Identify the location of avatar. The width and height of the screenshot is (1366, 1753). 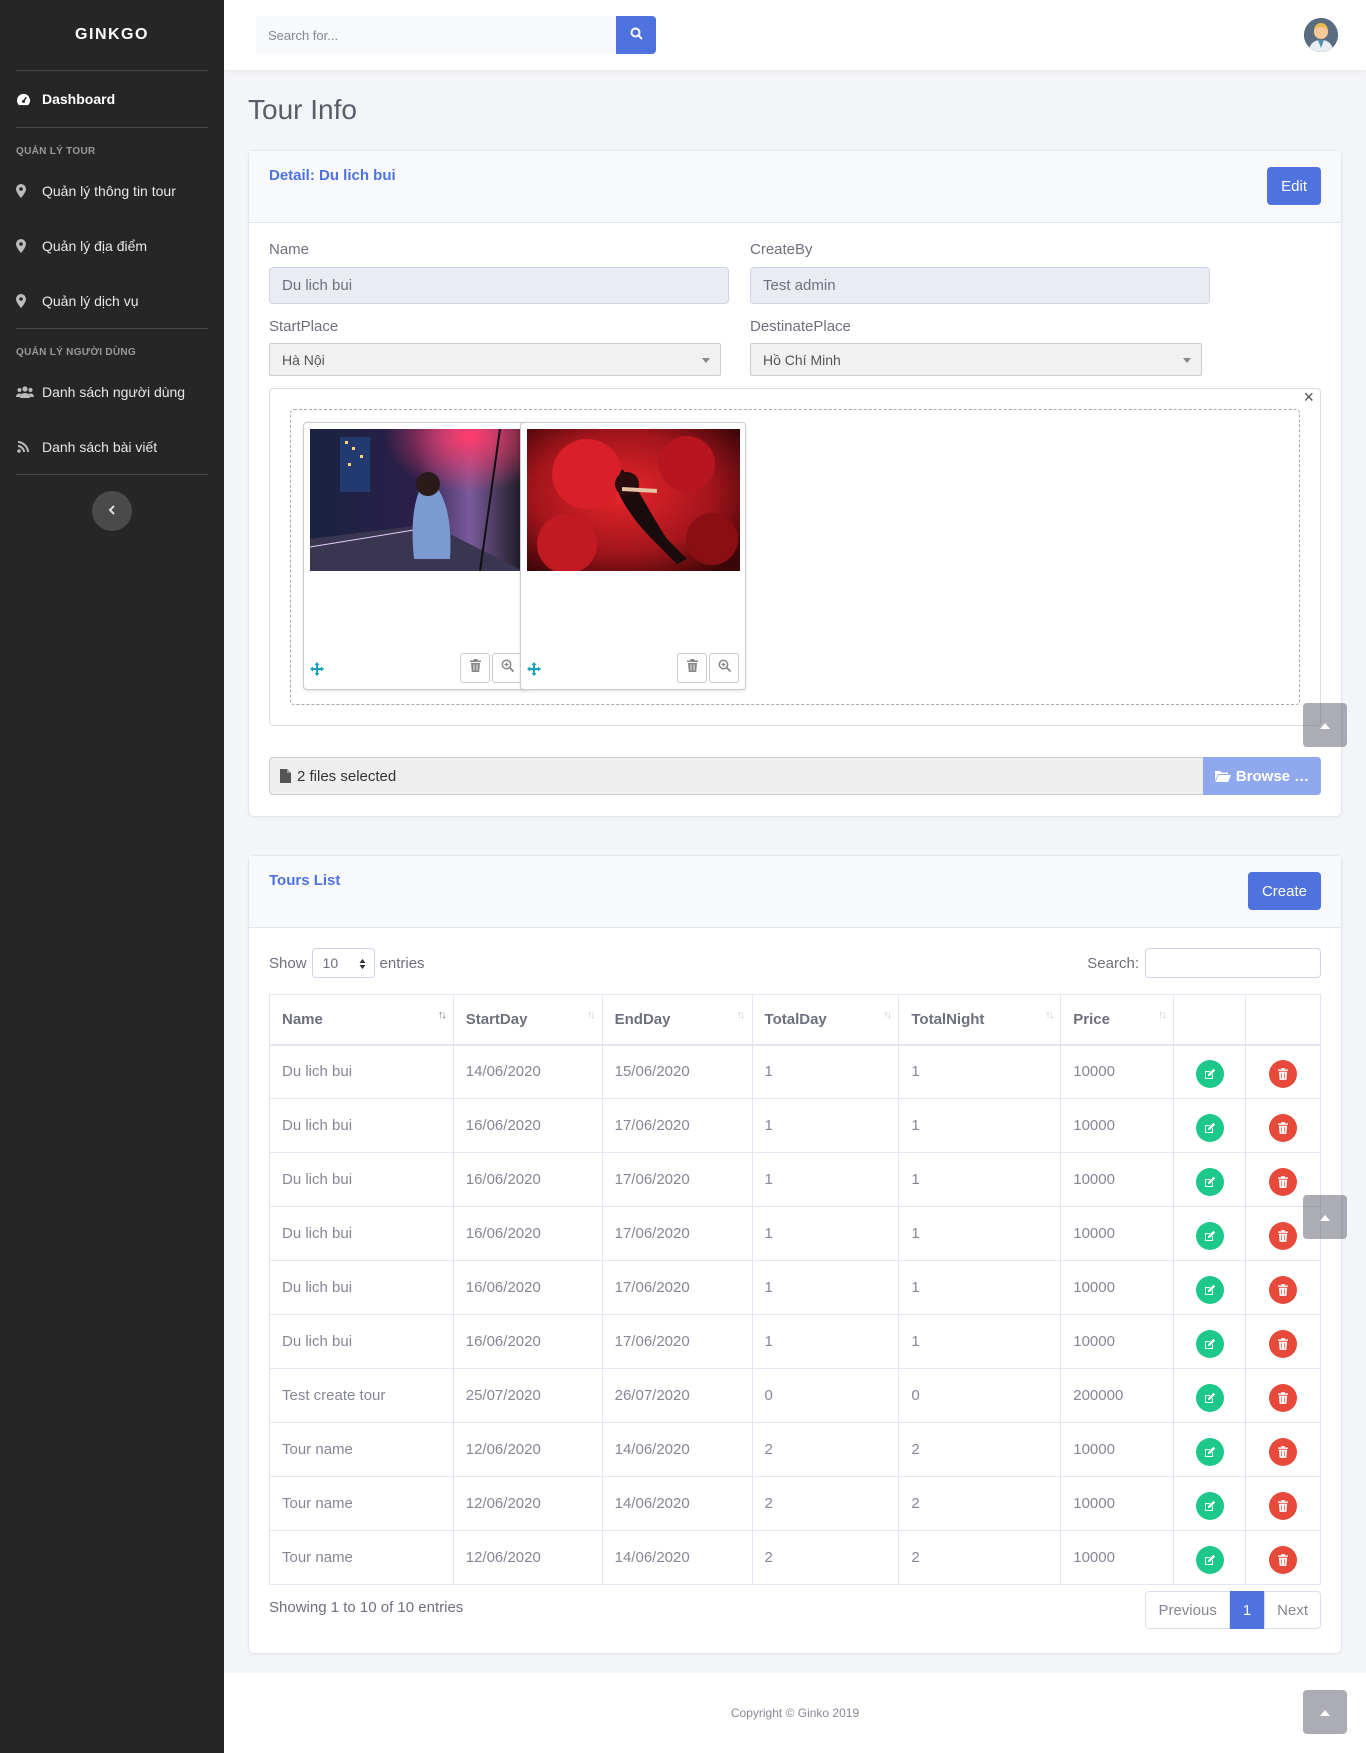
(1321, 35).